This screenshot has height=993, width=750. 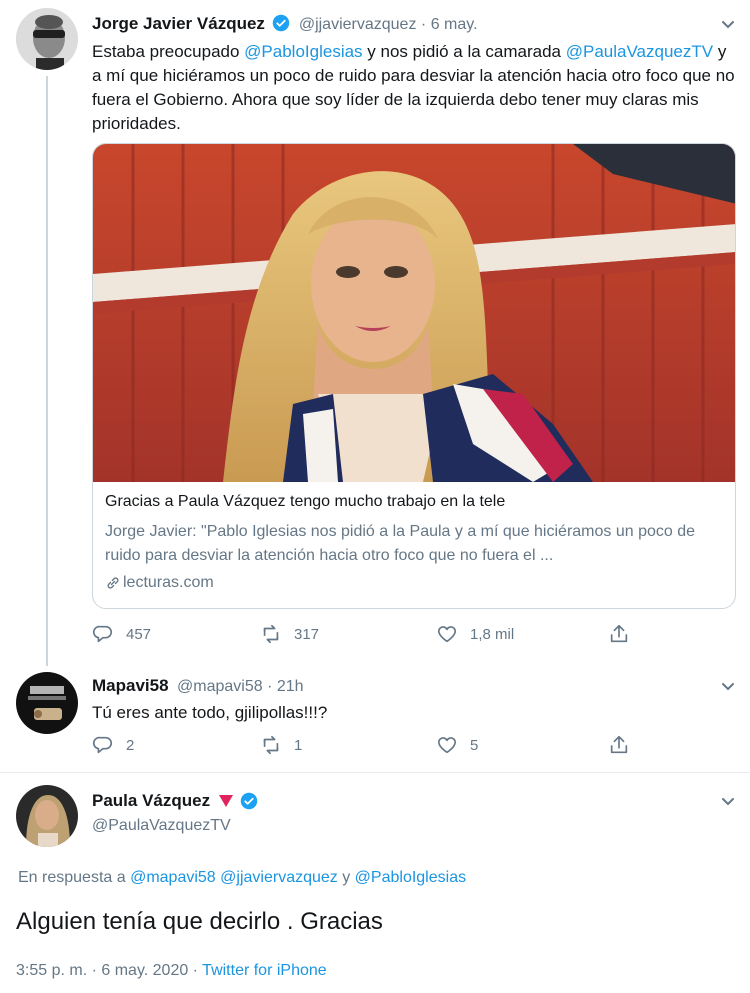 What do you see at coordinates (454, 24) in the screenshot?
I see `tweet-date: 6 may.` at bounding box center [454, 24].